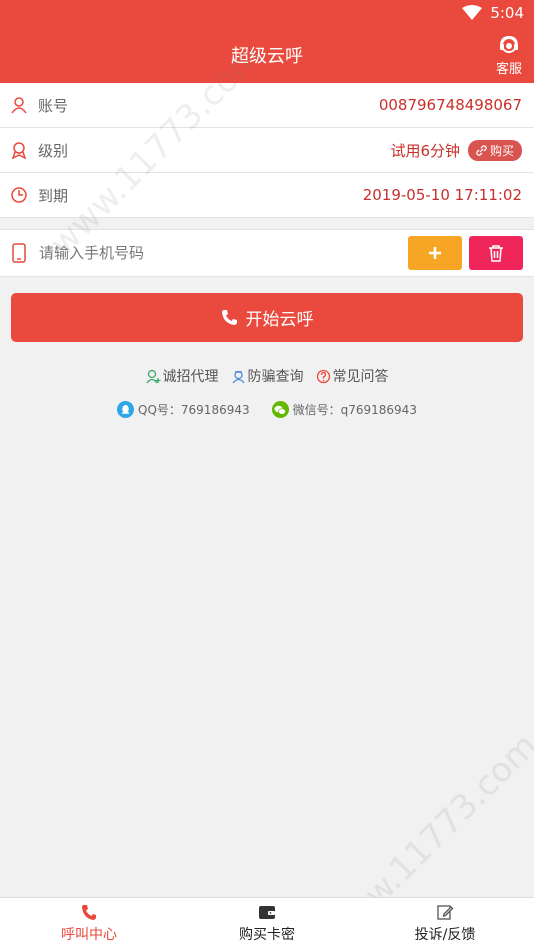 This screenshot has width=534, height=949. I want to click on account-value: 008796748498067, so click(450, 105).